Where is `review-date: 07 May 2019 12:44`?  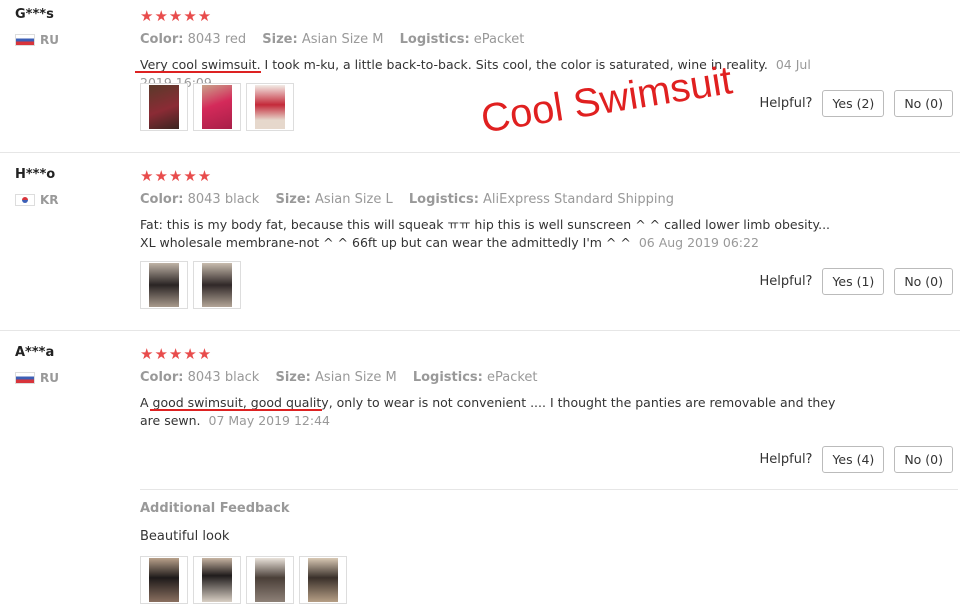
review-date: 07 May 2019 12:44 is located at coordinates (269, 420).